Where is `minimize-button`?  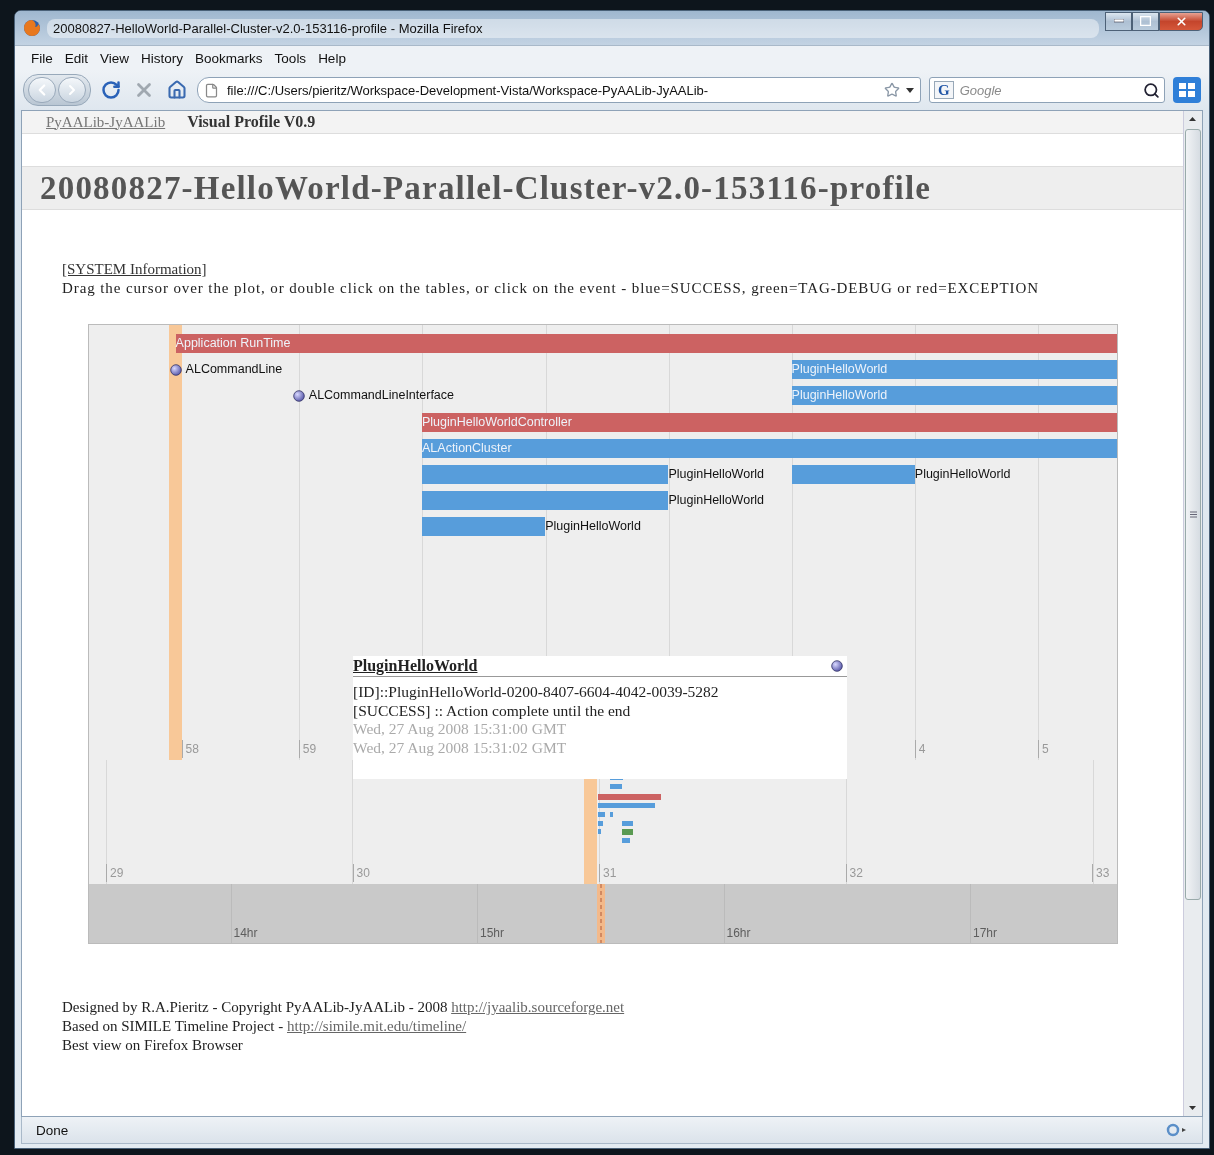 minimize-button is located at coordinates (1118, 21).